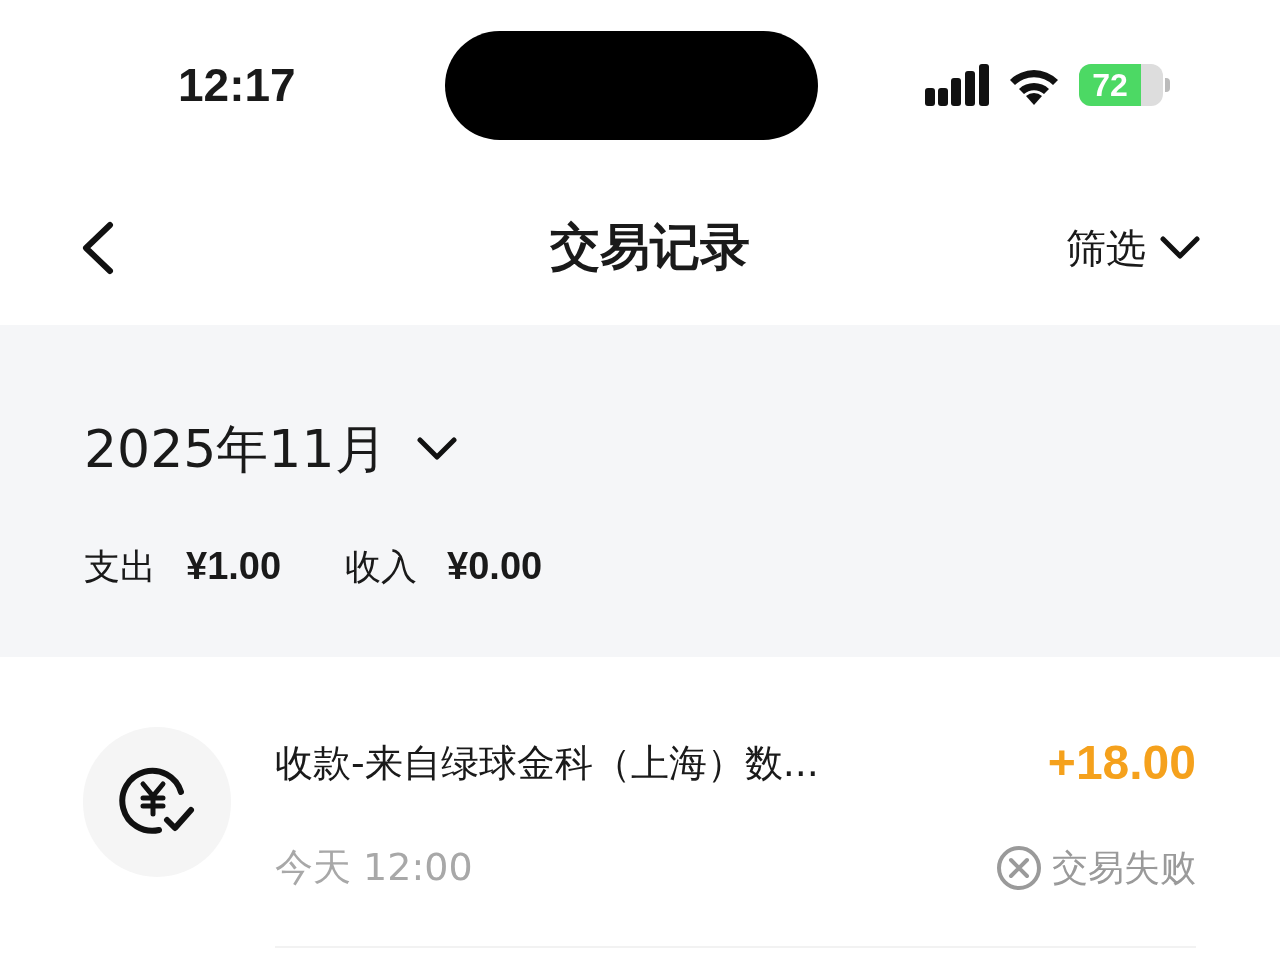 This screenshot has height=964, width=1280. Describe the element at coordinates (957, 85) in the screenshot. I see `signal-icon` at that location.